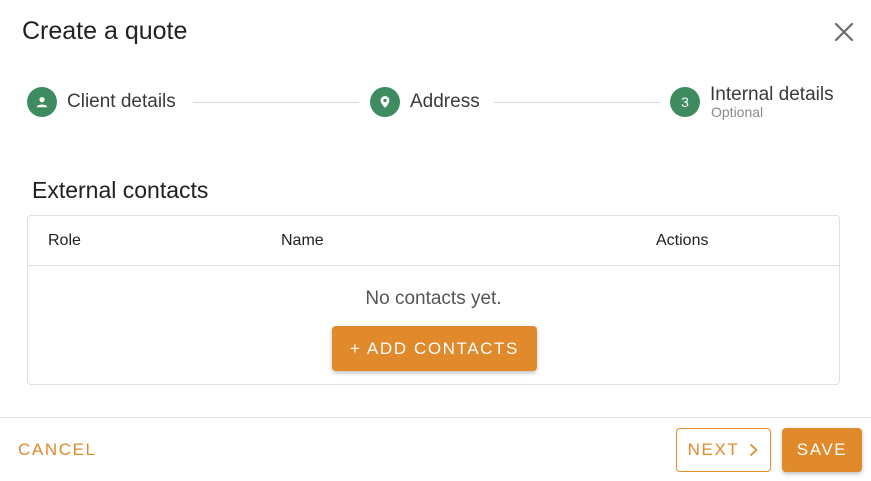  Describe the element at coordinates (120, 190) in the screenshot. I see `external-contacts-title: External contacts` at that location.